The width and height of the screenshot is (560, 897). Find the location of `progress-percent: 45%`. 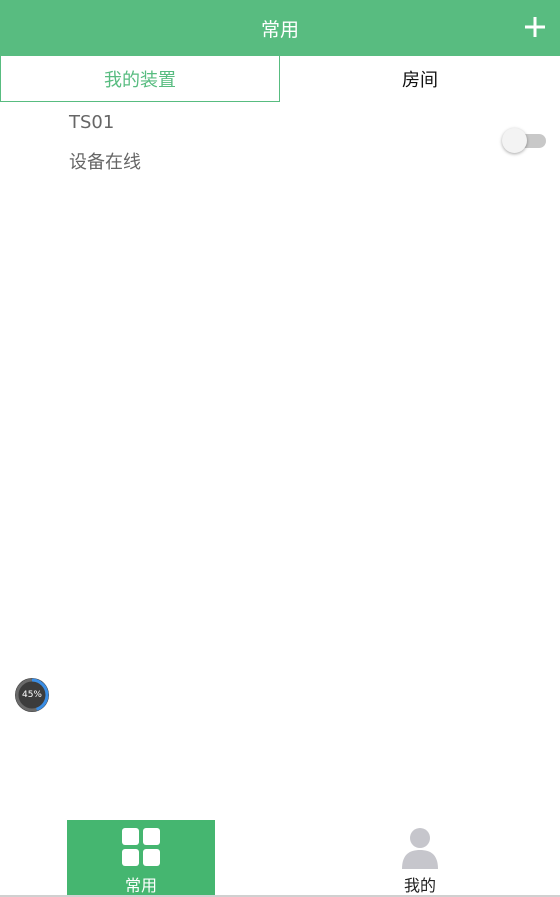

progress-percent: 45% is located at coordinates (31, 695).